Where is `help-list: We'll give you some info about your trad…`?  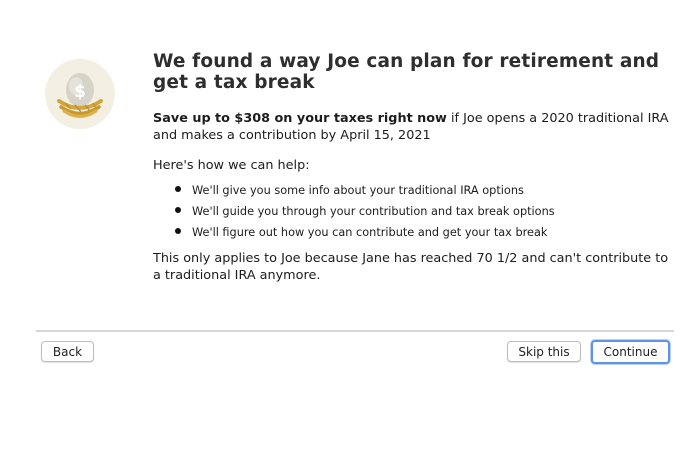 help-list: We'll give you some info about your trad… is located at coordinates (413, 212).